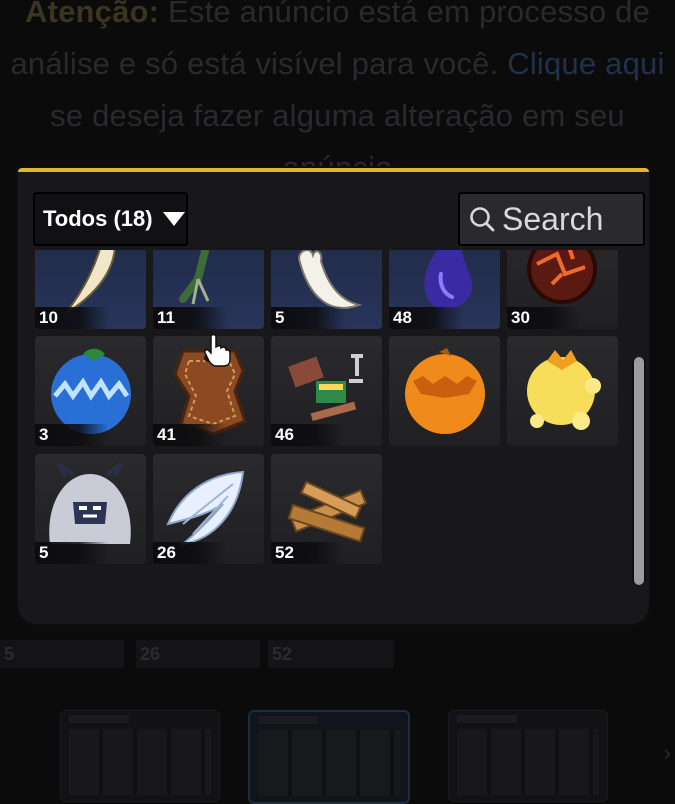 The width and height of the screenshot is (675, 804). What do you see at coordinates (190, 435) in the screenshot?
I see `item-quantity: 41` at bounding box center [190, 435].